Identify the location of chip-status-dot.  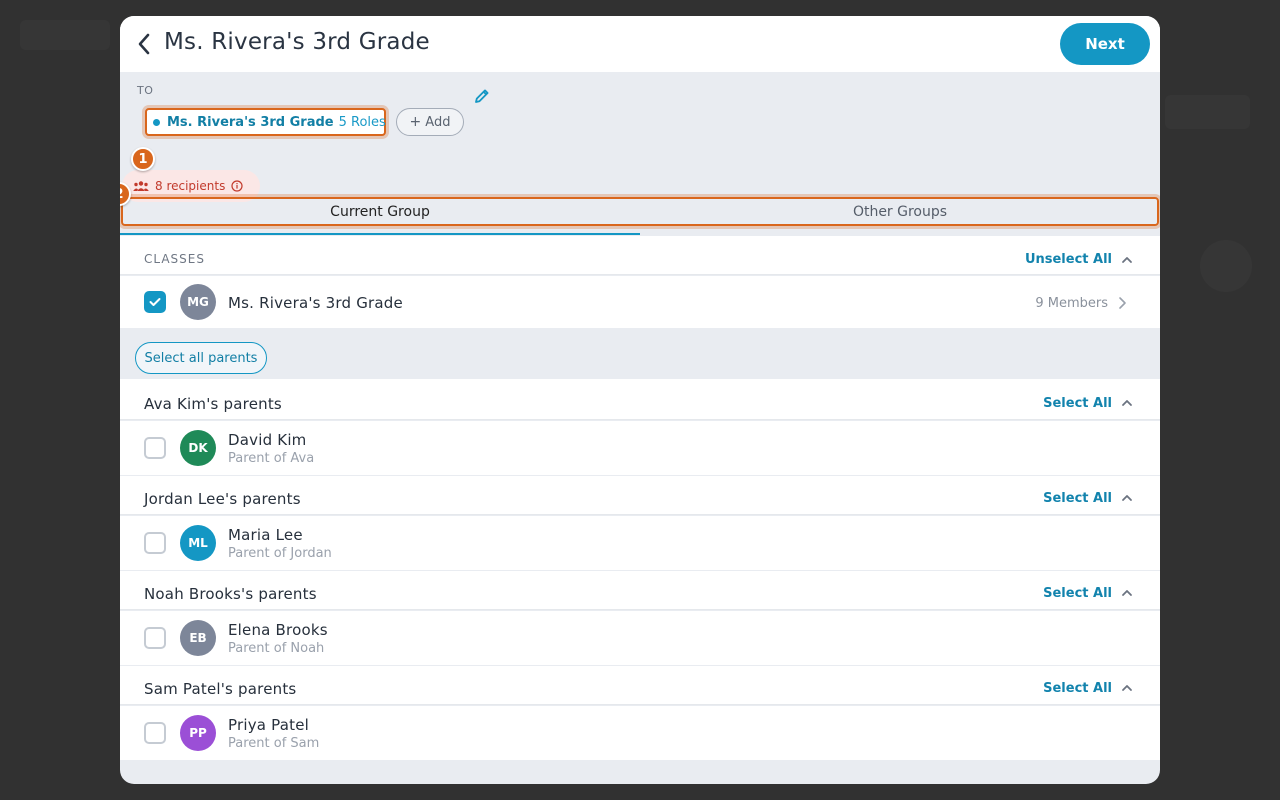
(156, 122).